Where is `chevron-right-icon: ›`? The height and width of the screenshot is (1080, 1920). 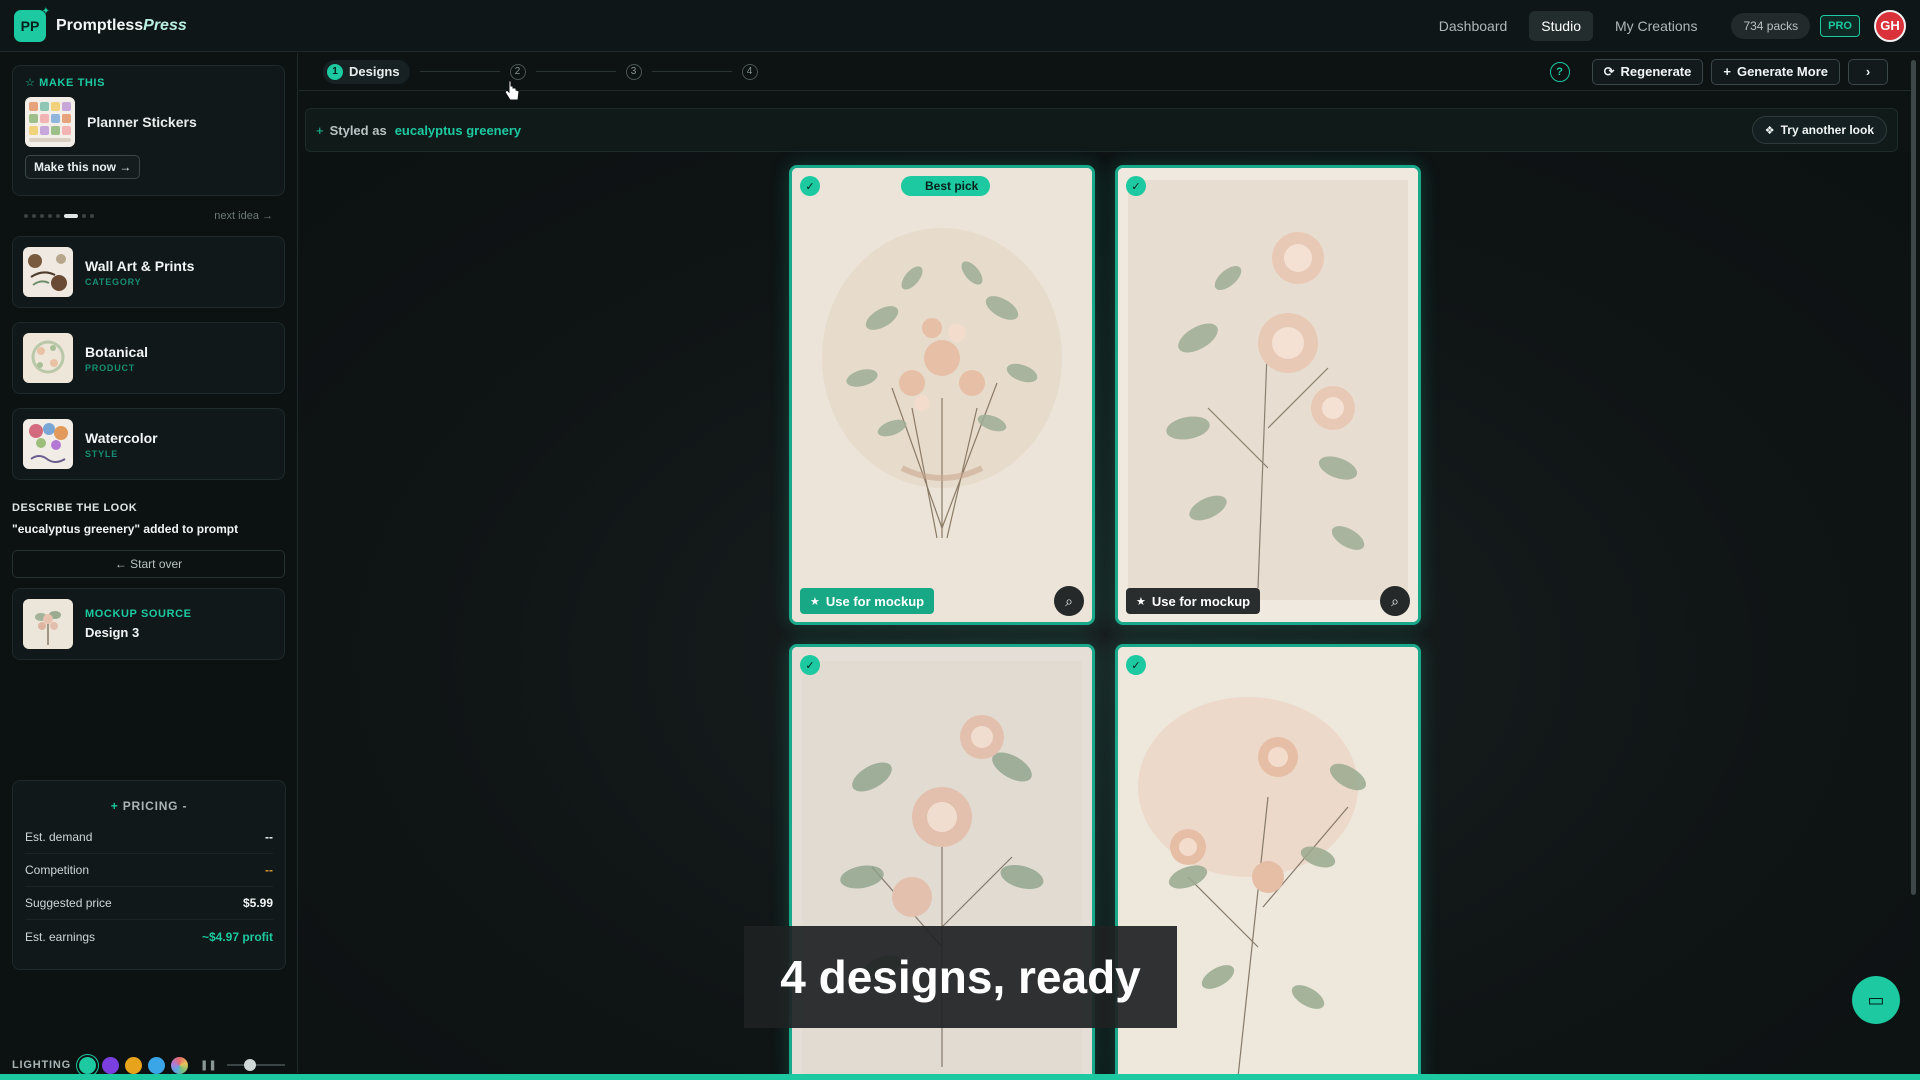
chevron-right-icon: › is located at coordinates (1868, 71).